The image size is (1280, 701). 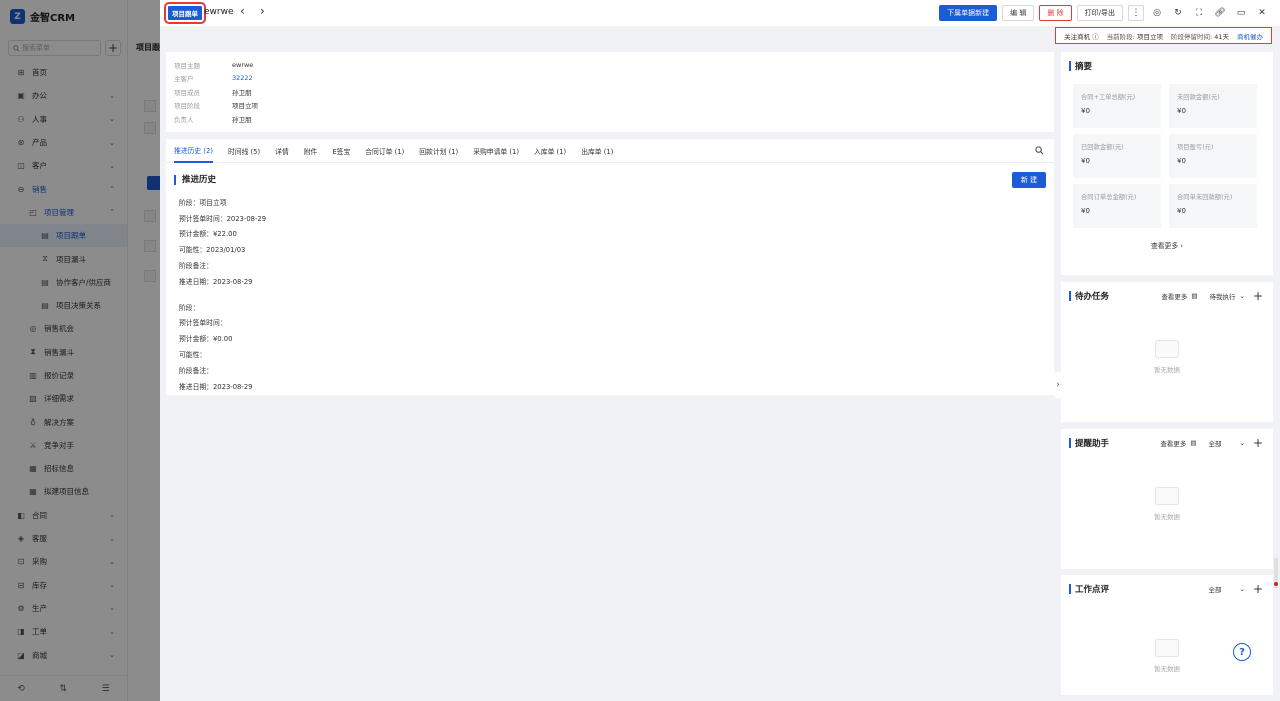 What do you see at coordinates (1258, 589) in the screenshot?
I see `add-review-icon: +` at bounding box center [1258, 589].